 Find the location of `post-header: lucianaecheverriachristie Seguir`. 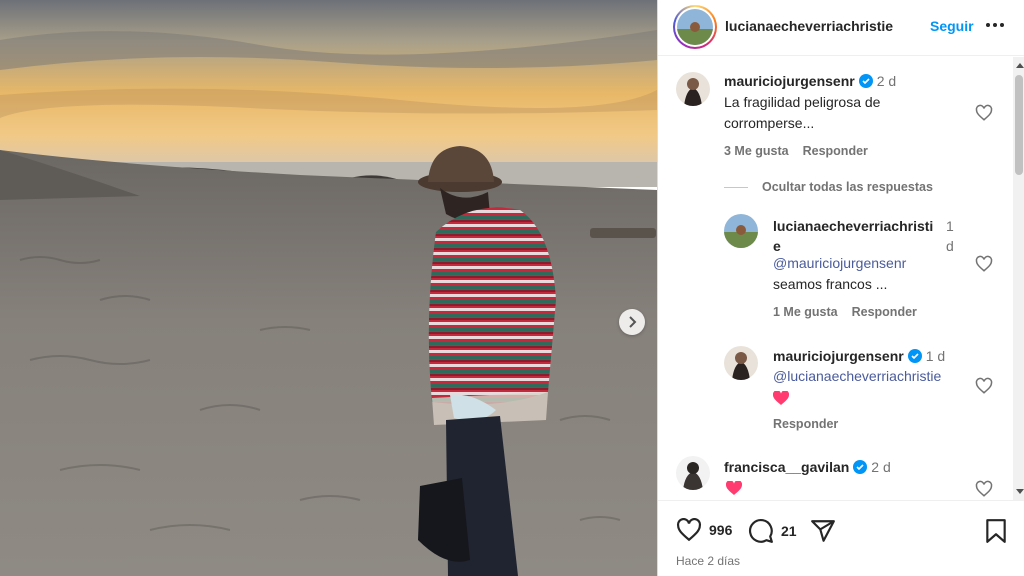

post-header: lucianaecheverriachristie Seguir is located at coordinates (841, 28).